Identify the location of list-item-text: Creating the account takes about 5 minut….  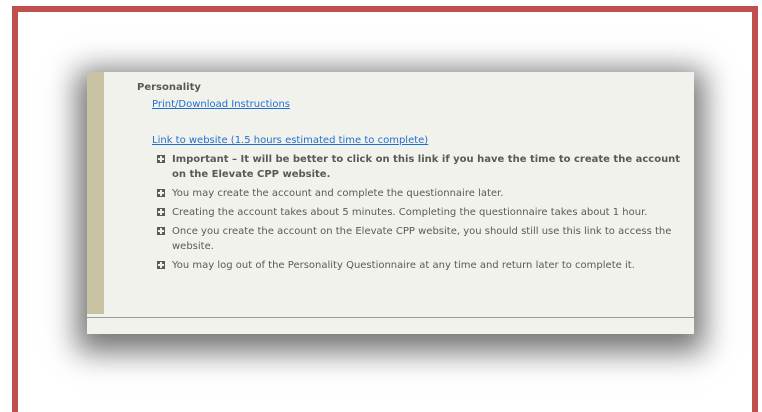
(410, 212).